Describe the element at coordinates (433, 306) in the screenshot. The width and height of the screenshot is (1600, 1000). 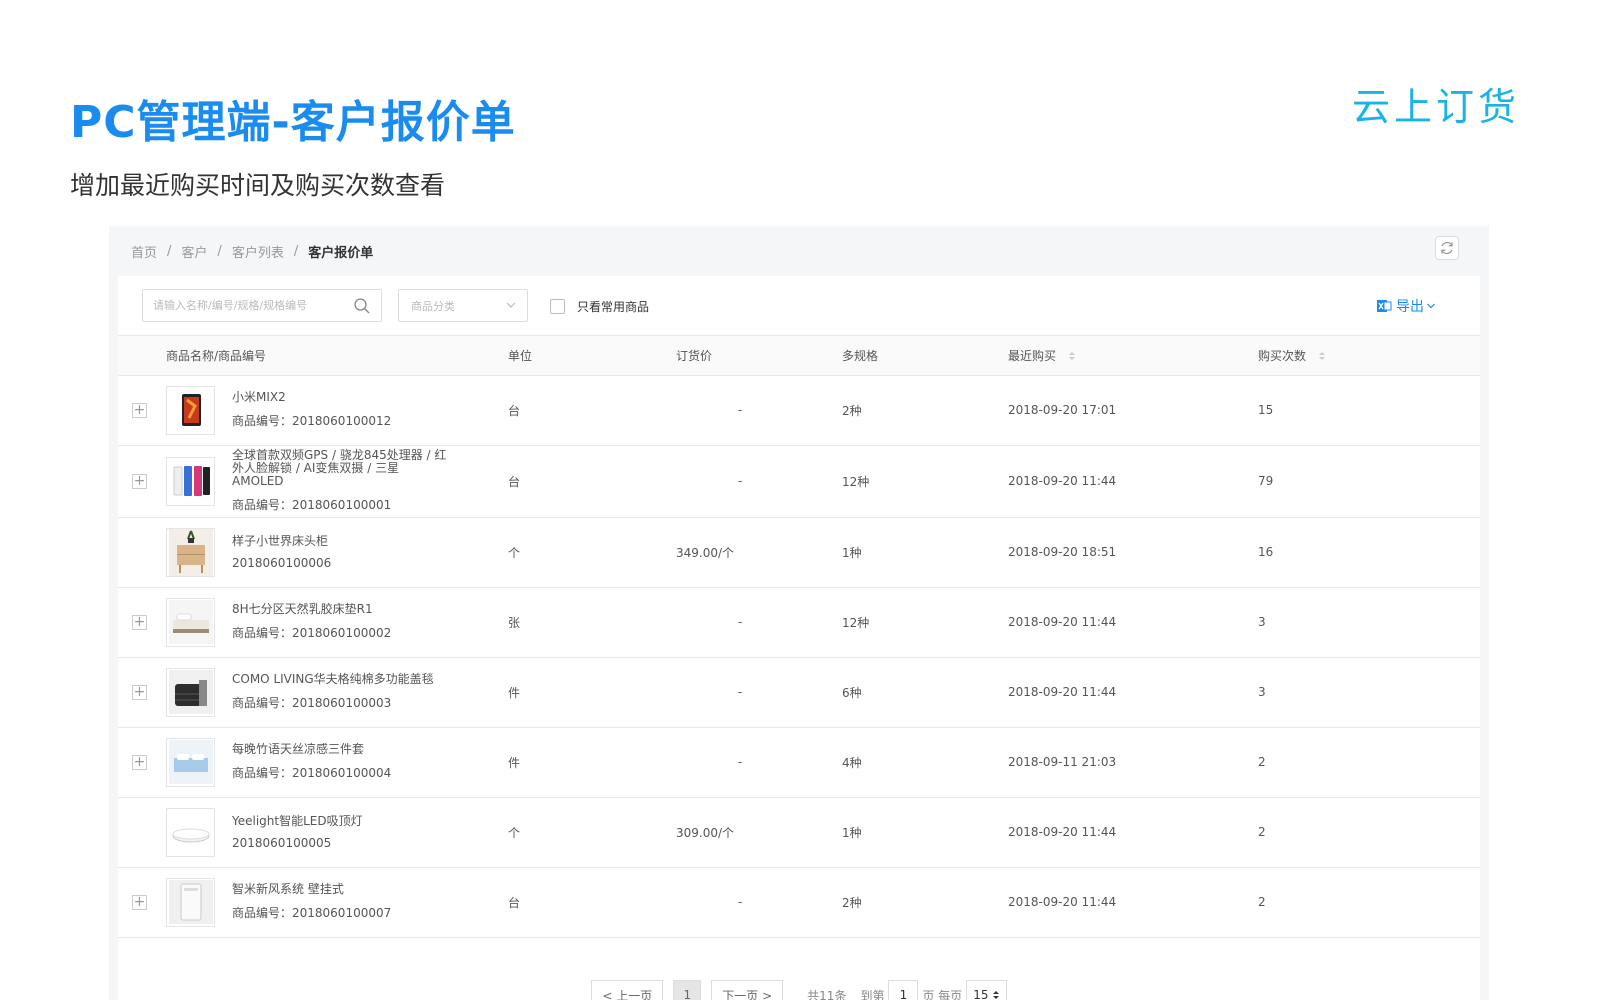
I see `category-placeholder: 商品分类` at that location.